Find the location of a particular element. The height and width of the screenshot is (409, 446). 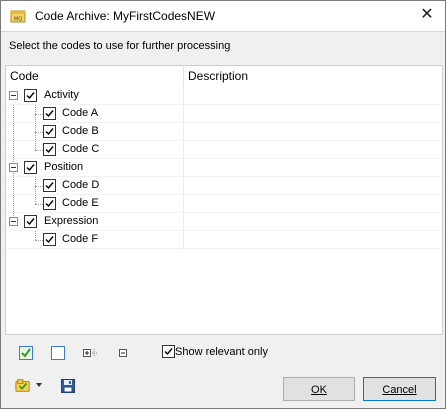

tree-node-activity: Activity is located at coordinates (224, 96).